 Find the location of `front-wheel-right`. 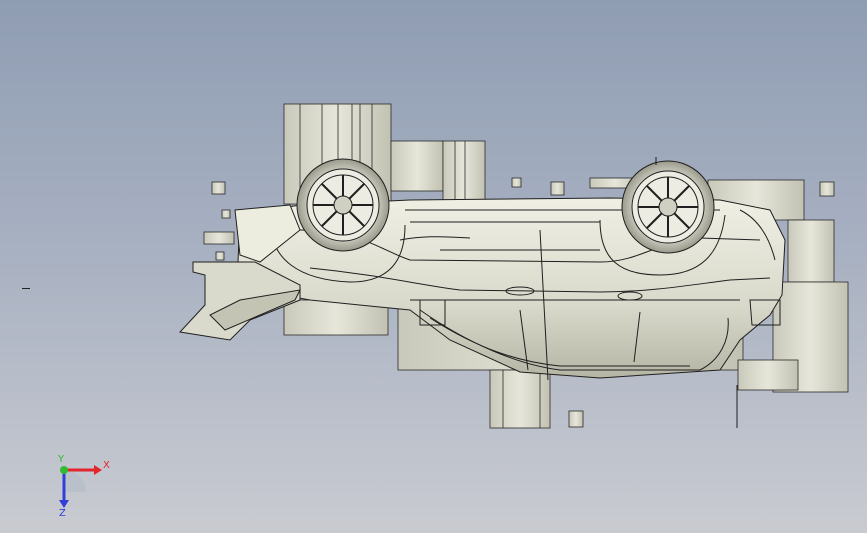

front-wheel-right is located at coordinates (668, 207).